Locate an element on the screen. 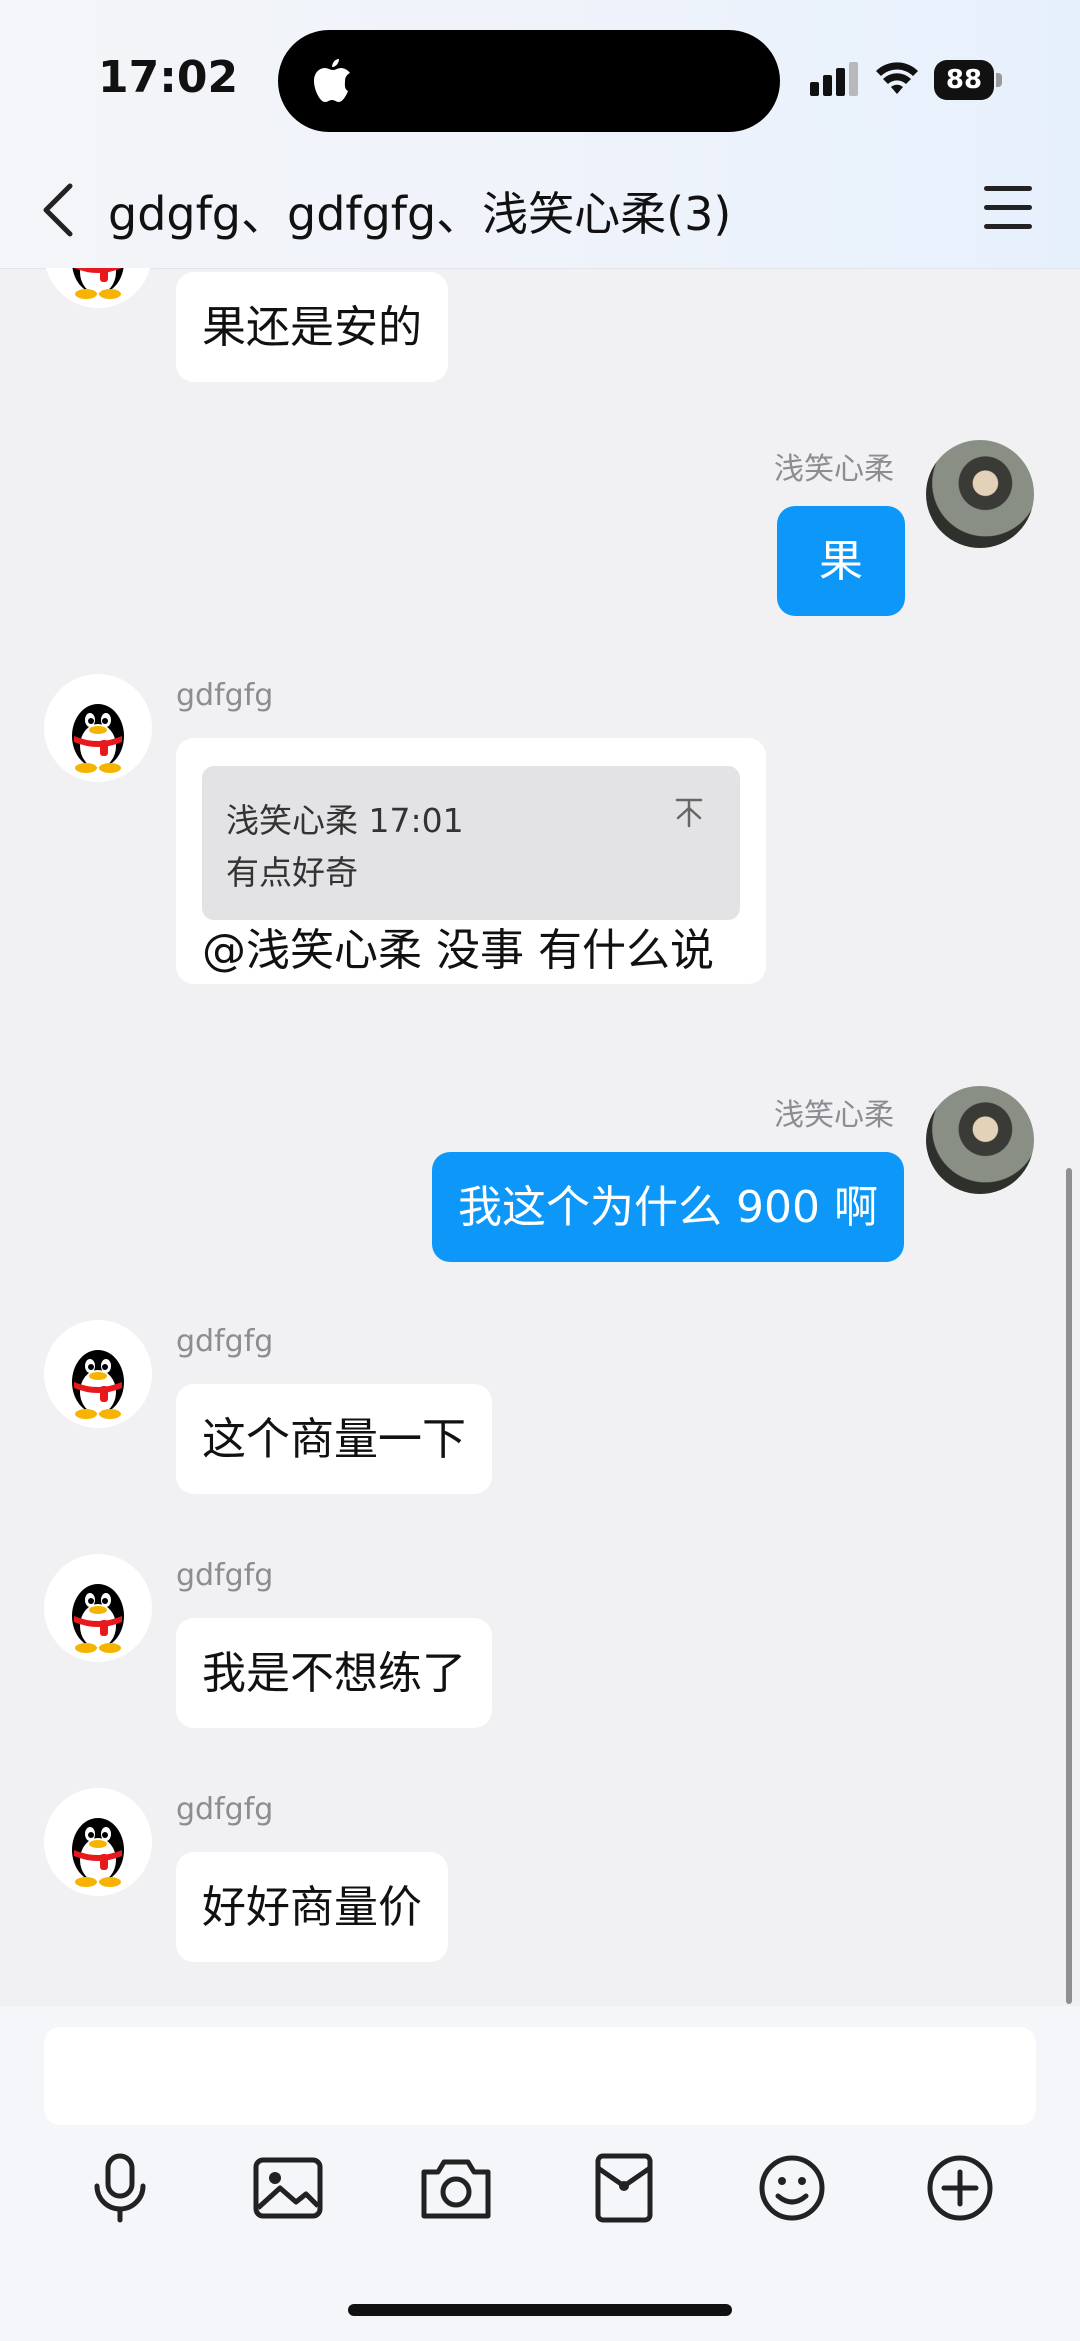  plus-icon is located at coordinates (960, 2188).